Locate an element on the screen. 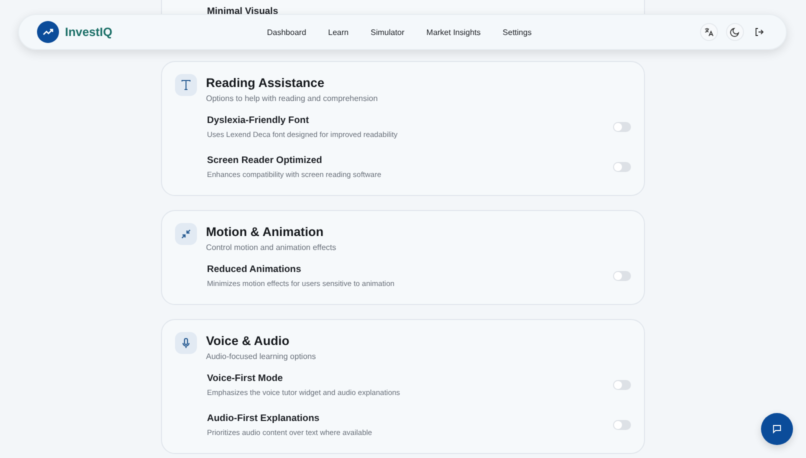 Image resolution: width=806 pixels, height=458 pixels. setting-title: Minimal Visuals is located at coordinates (242, 11).